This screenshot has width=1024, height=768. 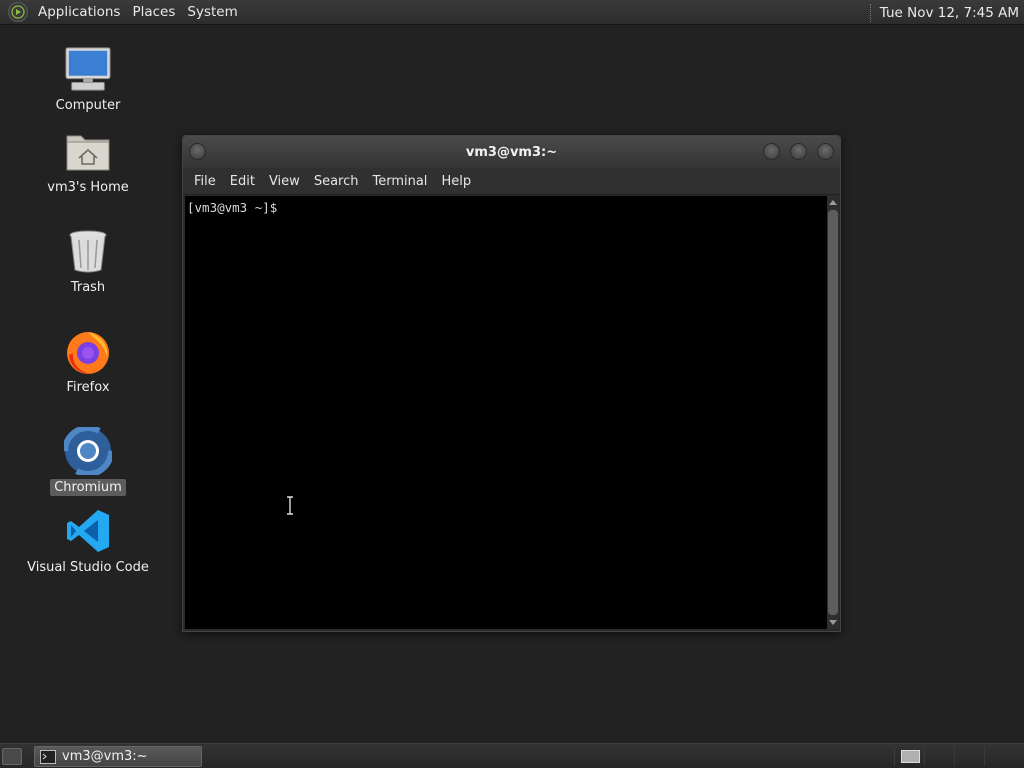 I want to click on places-menu: Places, so click(x=153, y=12).